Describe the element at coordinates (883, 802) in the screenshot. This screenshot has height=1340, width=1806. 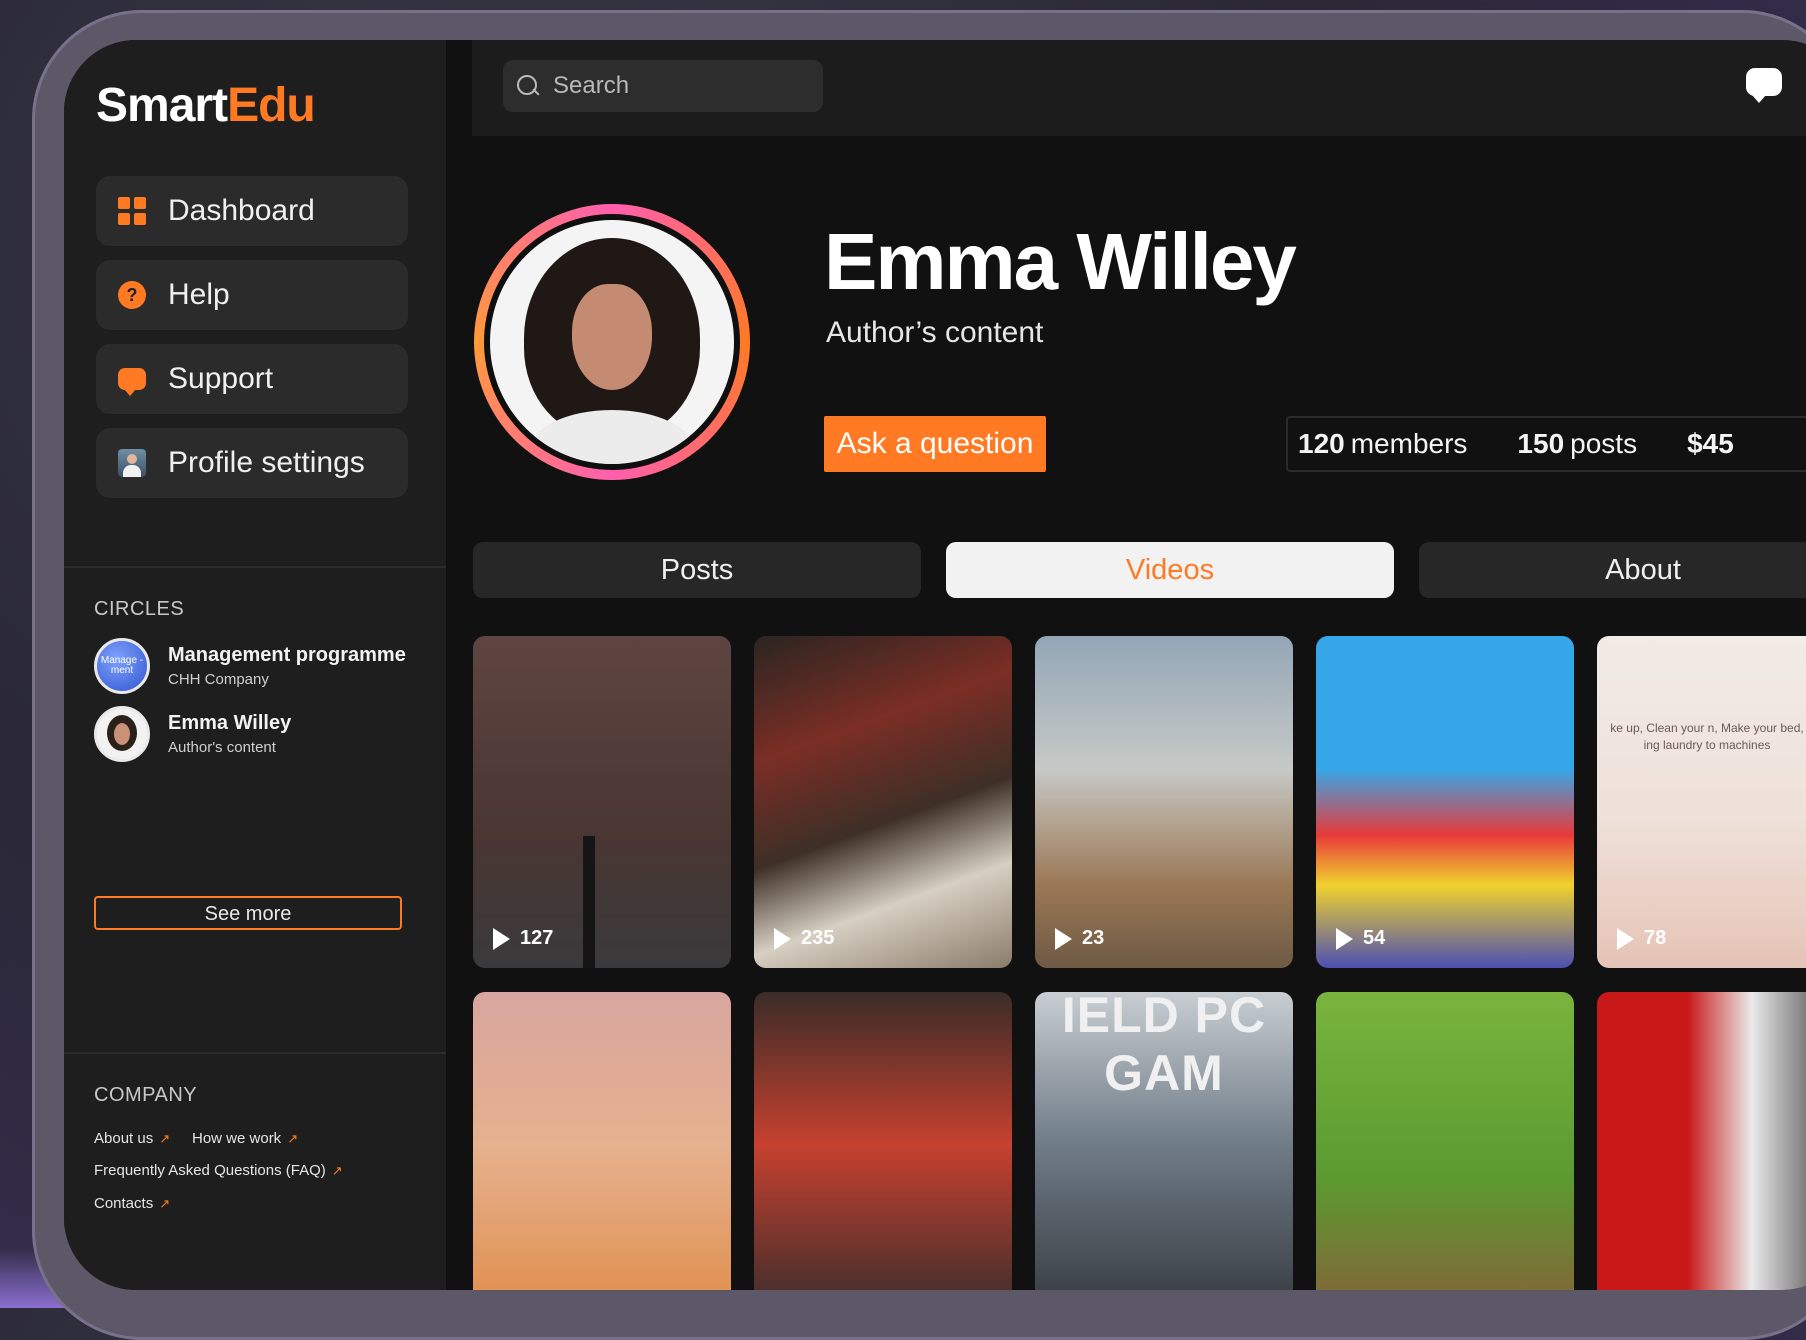
I see `video-thumbnail: 235` at that location.